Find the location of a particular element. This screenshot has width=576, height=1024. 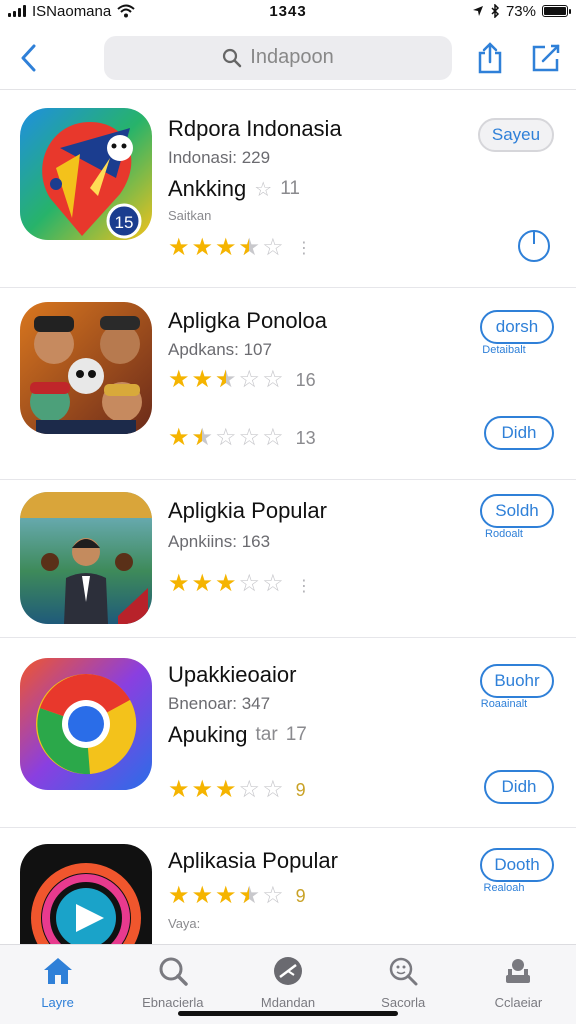

tab-label: Ebnacierla is located at coordinates (173, 1002).